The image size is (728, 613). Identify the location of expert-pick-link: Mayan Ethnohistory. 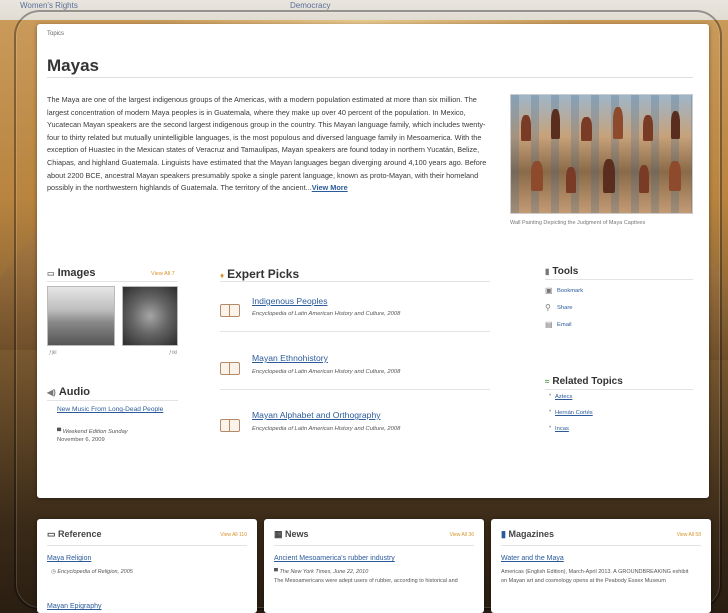
(290, 358).